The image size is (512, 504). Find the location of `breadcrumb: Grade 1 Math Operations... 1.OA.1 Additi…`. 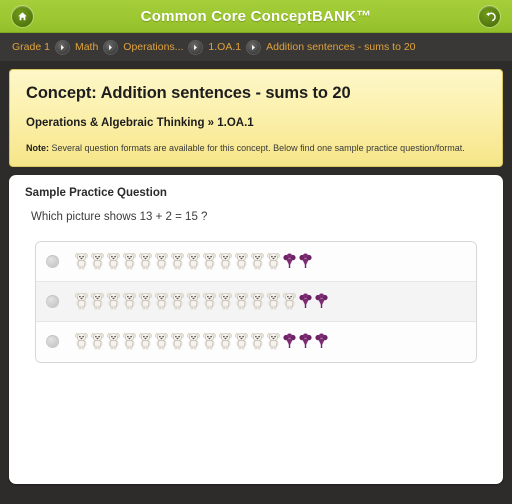

breadcrumb: Grade 1 Math Operations... 1.OA.1 Additi… is located at coordinates (256, 47).